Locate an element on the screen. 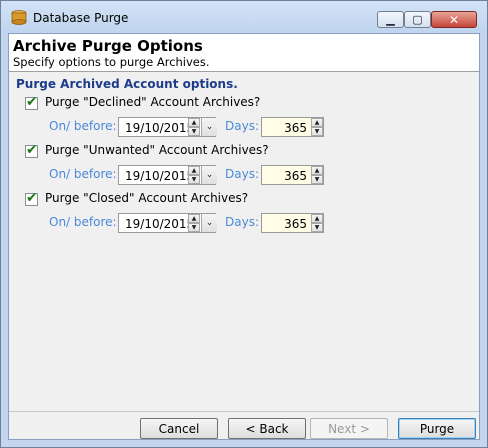  page-subtitle: Specify options to purge Archives. is located at coordinates (111, 62).